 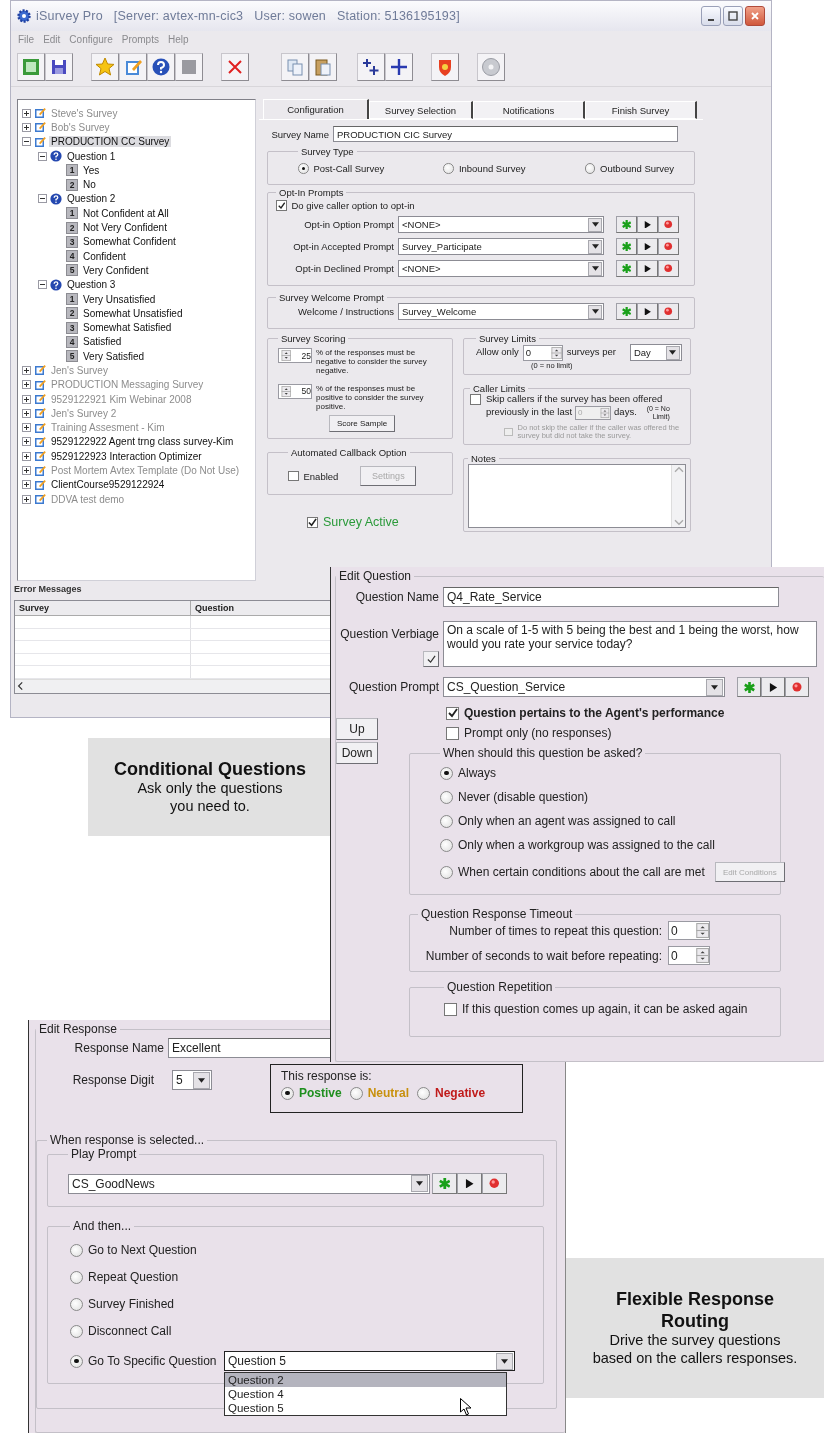 I want to click on tree-item: DDVA test demo, so click(x=88, y=499).